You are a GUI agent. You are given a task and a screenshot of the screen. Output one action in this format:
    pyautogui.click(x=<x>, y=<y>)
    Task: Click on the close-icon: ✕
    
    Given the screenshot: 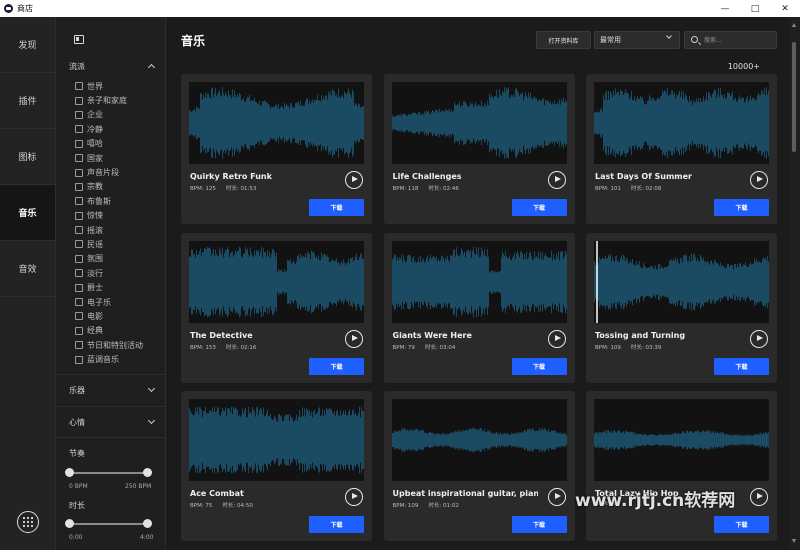 What is the action you would take?
    pyautogui.click(x=785, y=8)
    